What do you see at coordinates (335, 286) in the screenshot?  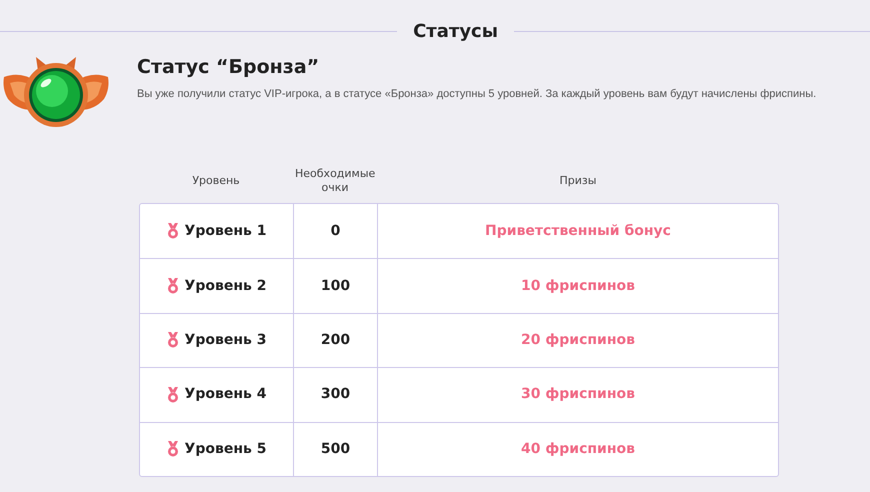 I see `points-cell-text: 100` at bounding box center [335, 286].